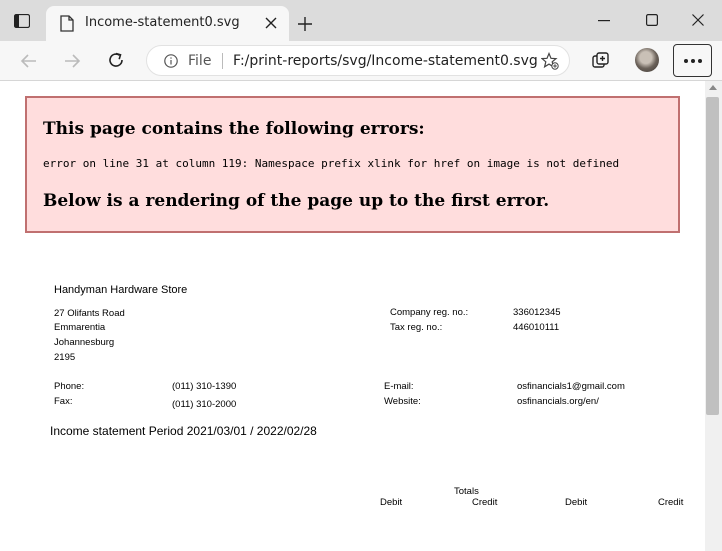 The height and width of the screenshot is (551, 722). Describe the element at coordinates (402, 401) in the screenshot. I see `website-label: Website:` at that location.